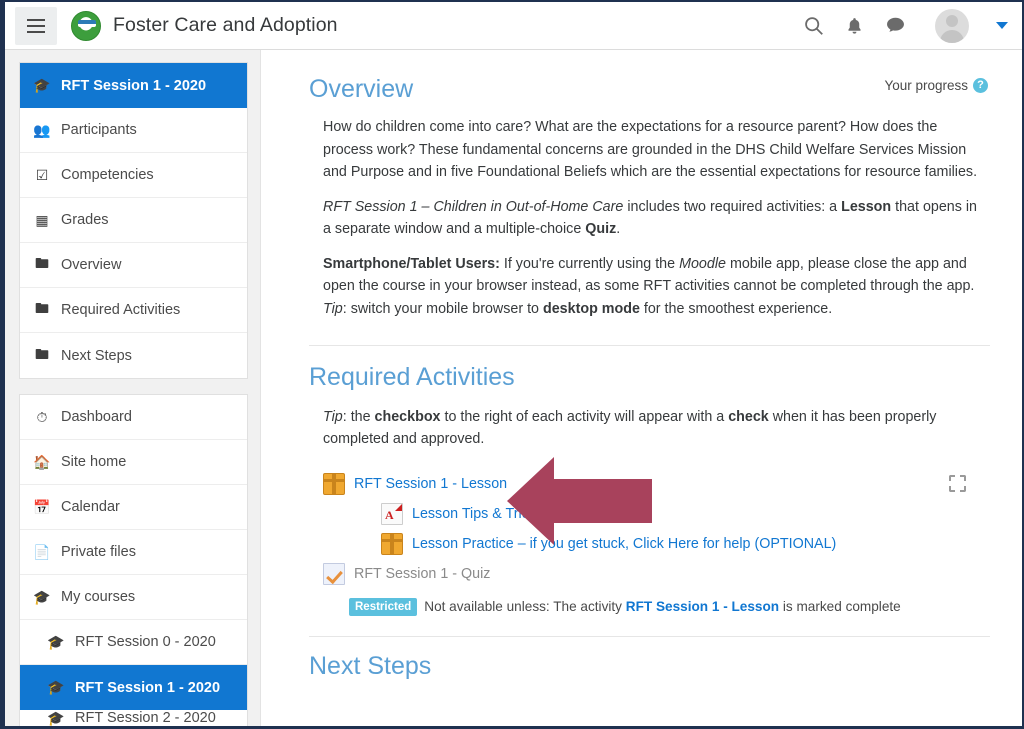  What do you see at coordinates (1002, 25) in the screenshot?
I see `chevron-down-icon` at bounding box center [1002, 25].